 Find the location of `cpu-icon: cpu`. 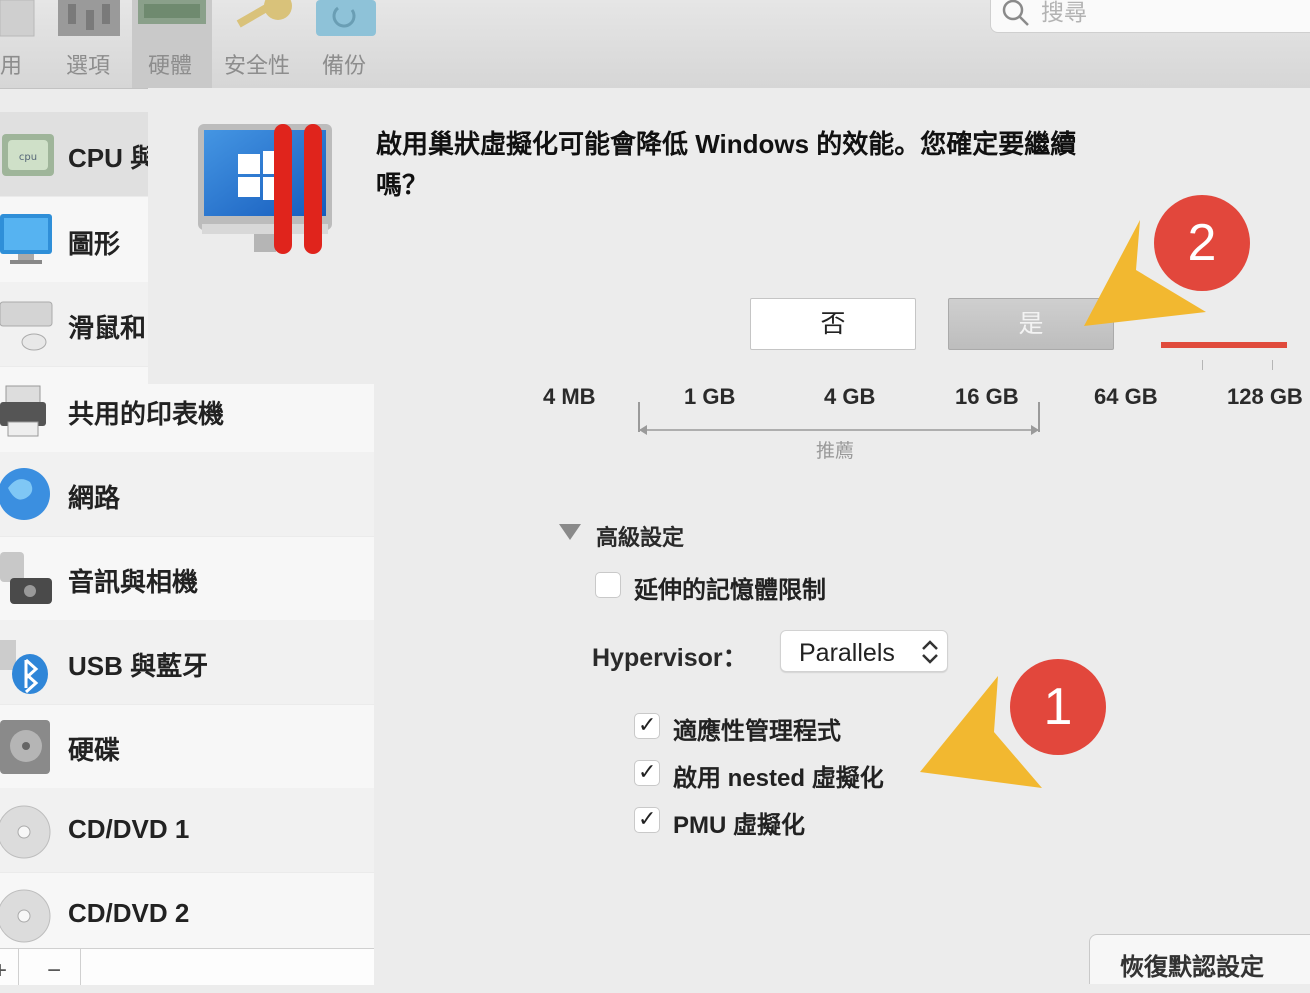

cpu-icon: cpu is located at coordinates (28, 155).